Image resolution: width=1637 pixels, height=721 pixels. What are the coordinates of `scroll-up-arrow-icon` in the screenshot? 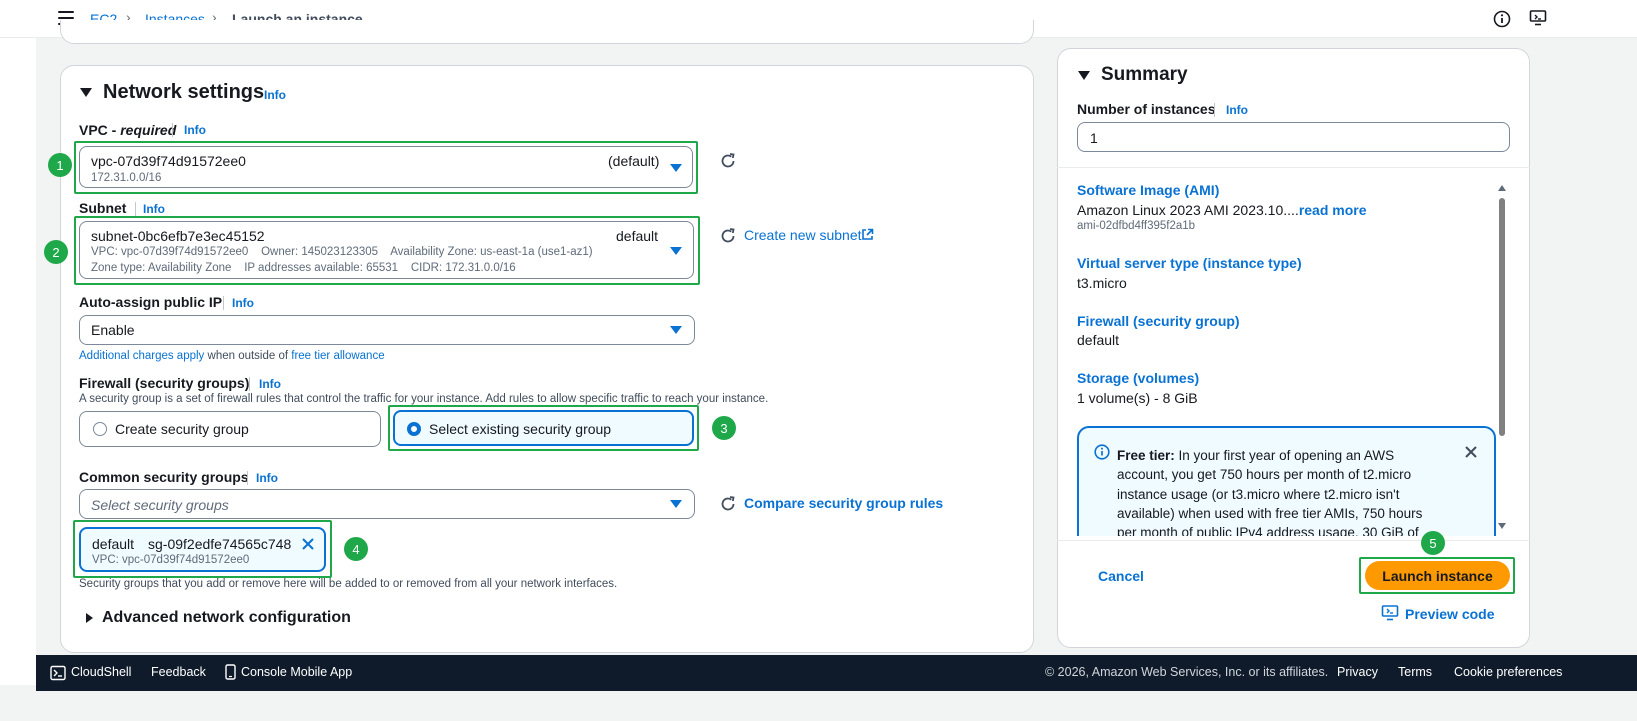 It's located at (1502, 188).